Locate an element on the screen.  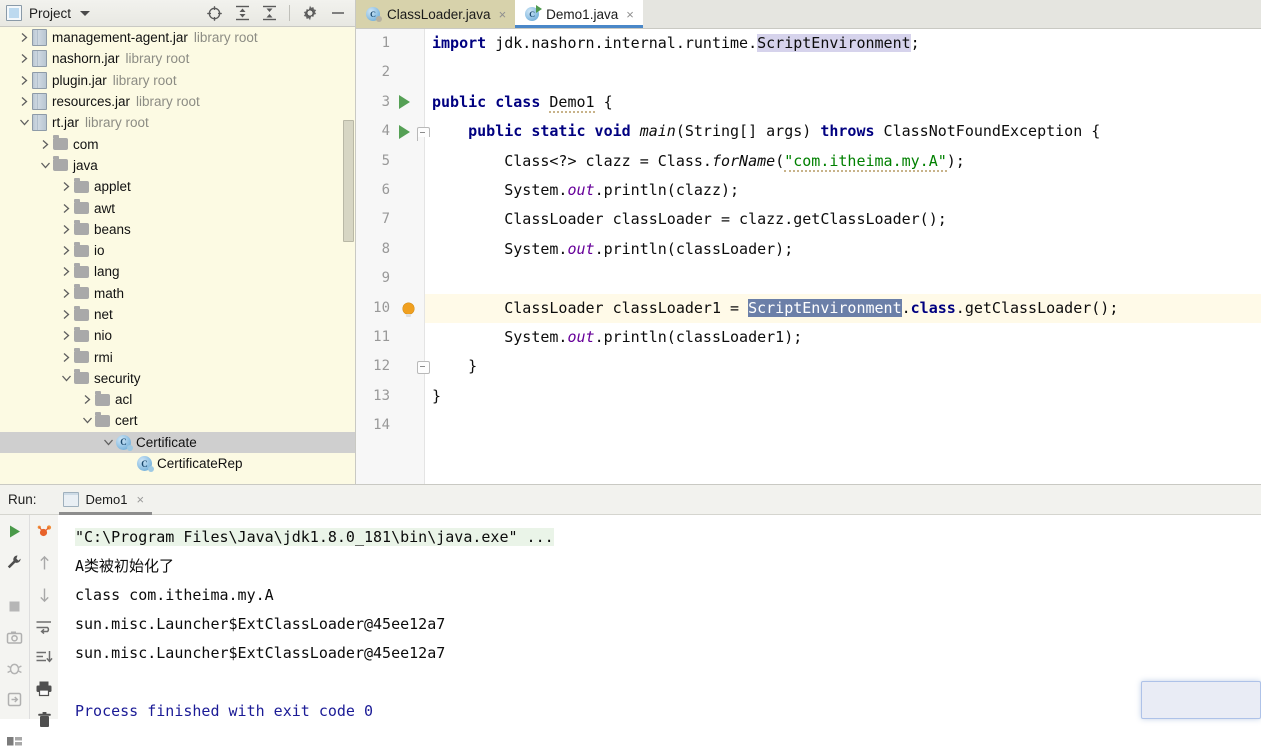
tree-item-net: net is located at coordinates (178, 314).